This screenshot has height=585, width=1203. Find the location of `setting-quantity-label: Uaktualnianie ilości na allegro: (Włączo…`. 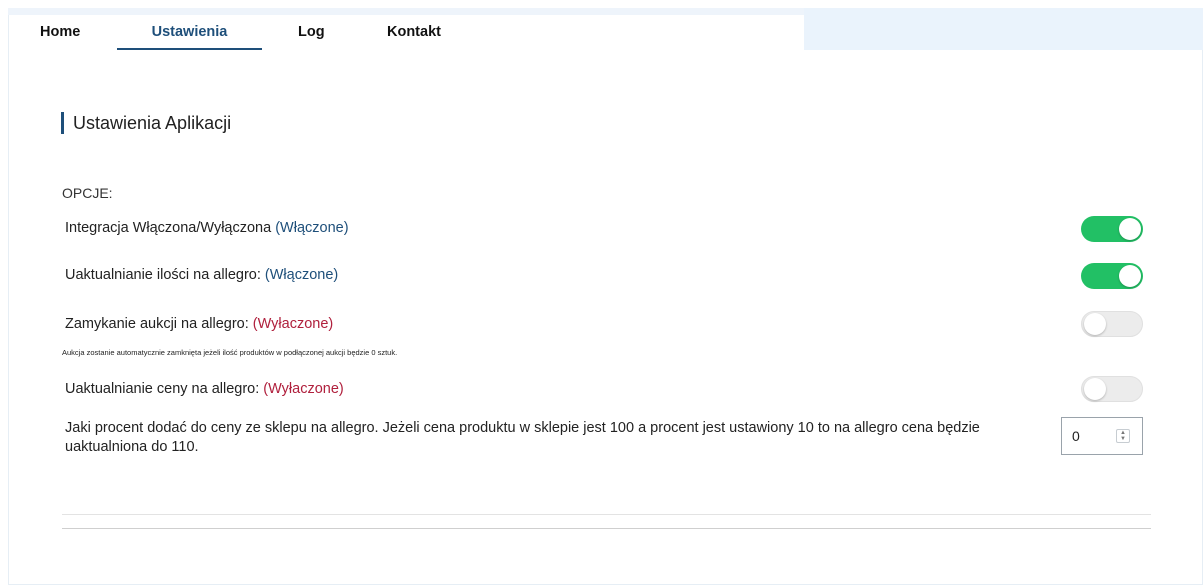

setting-quantity-label: Uaktualnianie ilości na allegro: (Włączo… is located at coordinates (201, 275).